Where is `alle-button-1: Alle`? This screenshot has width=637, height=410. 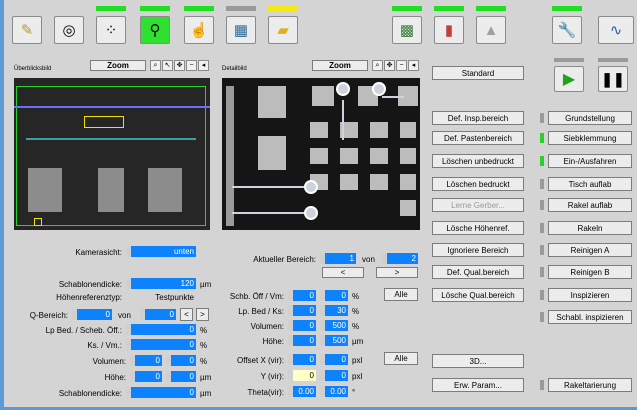
alle-button-1: Alle is located at coordinates (401, 294).